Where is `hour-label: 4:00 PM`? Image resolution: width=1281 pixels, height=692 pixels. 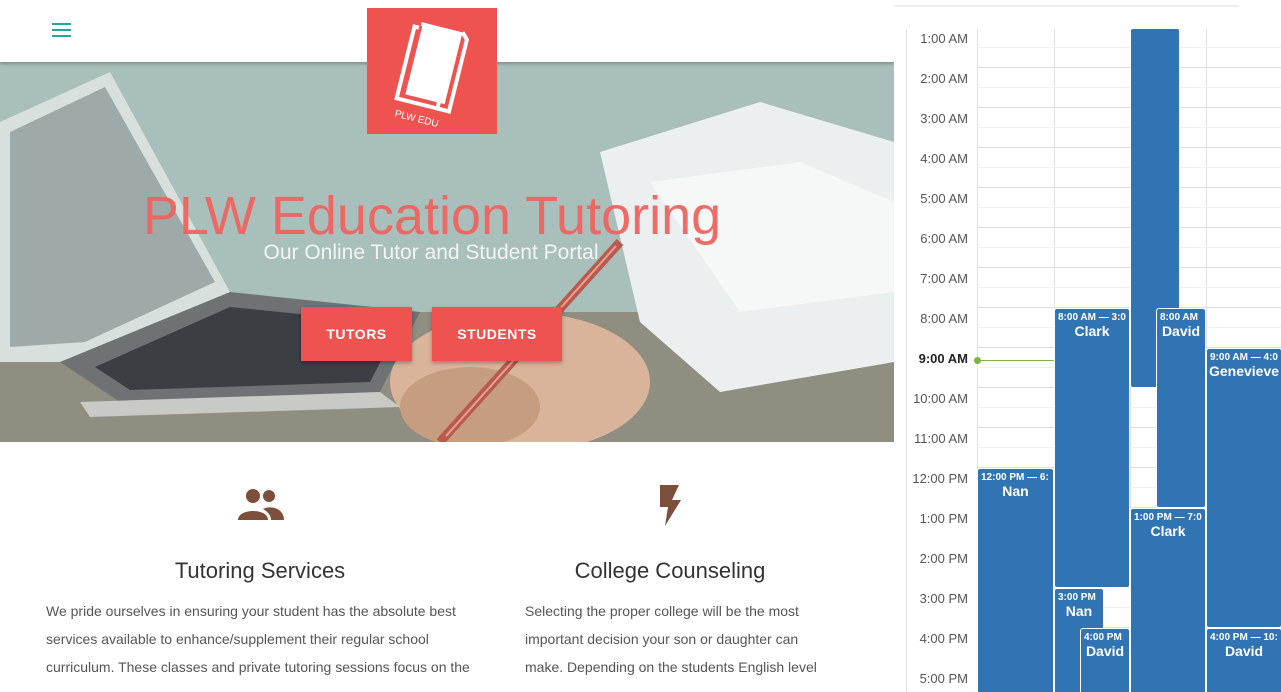
hour-label: 4:00 PM is located at coordinates (943, 638).